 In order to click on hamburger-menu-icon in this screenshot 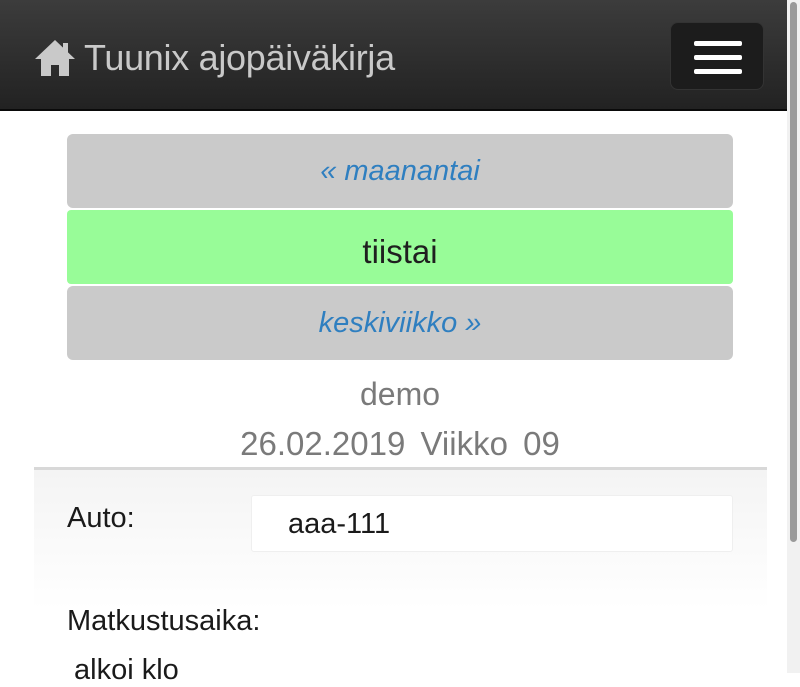, I will do `click(718, 43)`.